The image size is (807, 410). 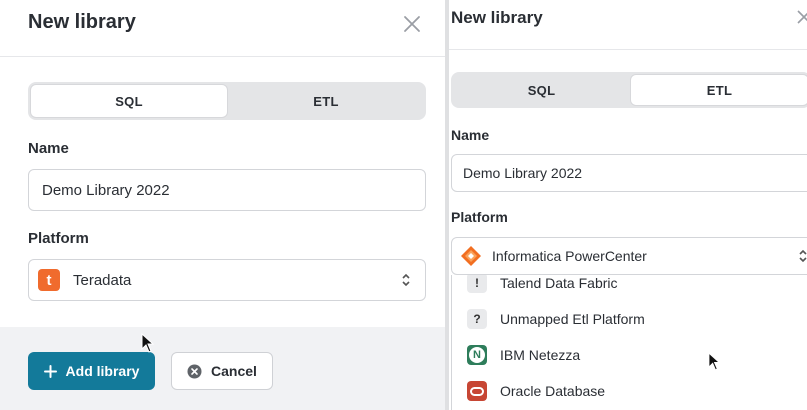 I want to click on cancel-button: Cancel, so click(x=222, y=371).